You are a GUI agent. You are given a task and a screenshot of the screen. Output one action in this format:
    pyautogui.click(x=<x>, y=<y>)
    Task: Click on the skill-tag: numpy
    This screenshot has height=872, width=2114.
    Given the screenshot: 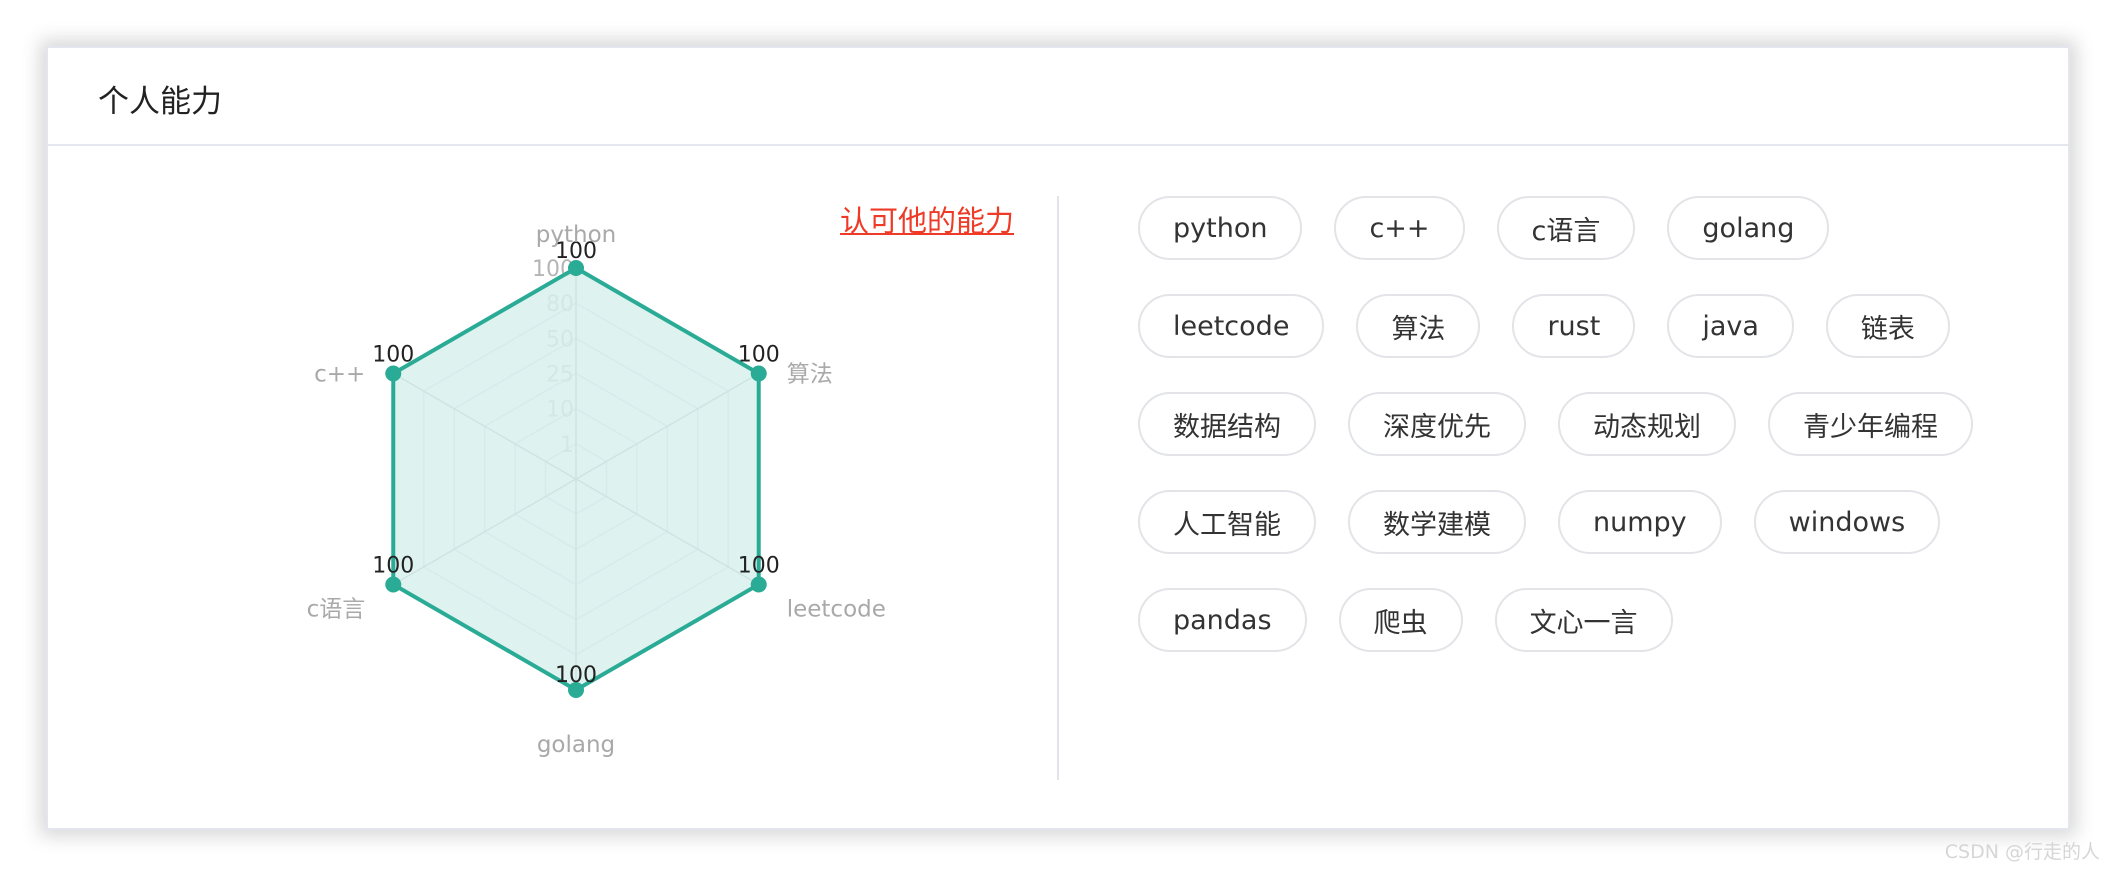 What is the action you would take?
    pyautogui.click(x=1640, y=522)
    